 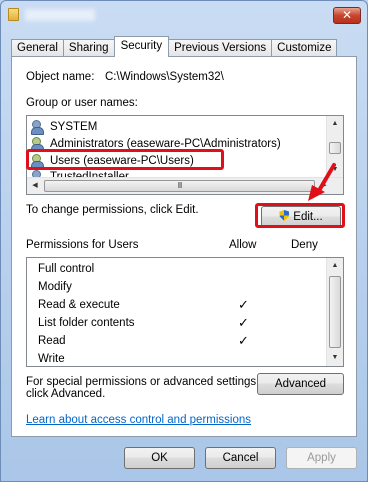 I want to click on horizontal-scrollbar: ◀ III ▶, so click(x=185, y=185).